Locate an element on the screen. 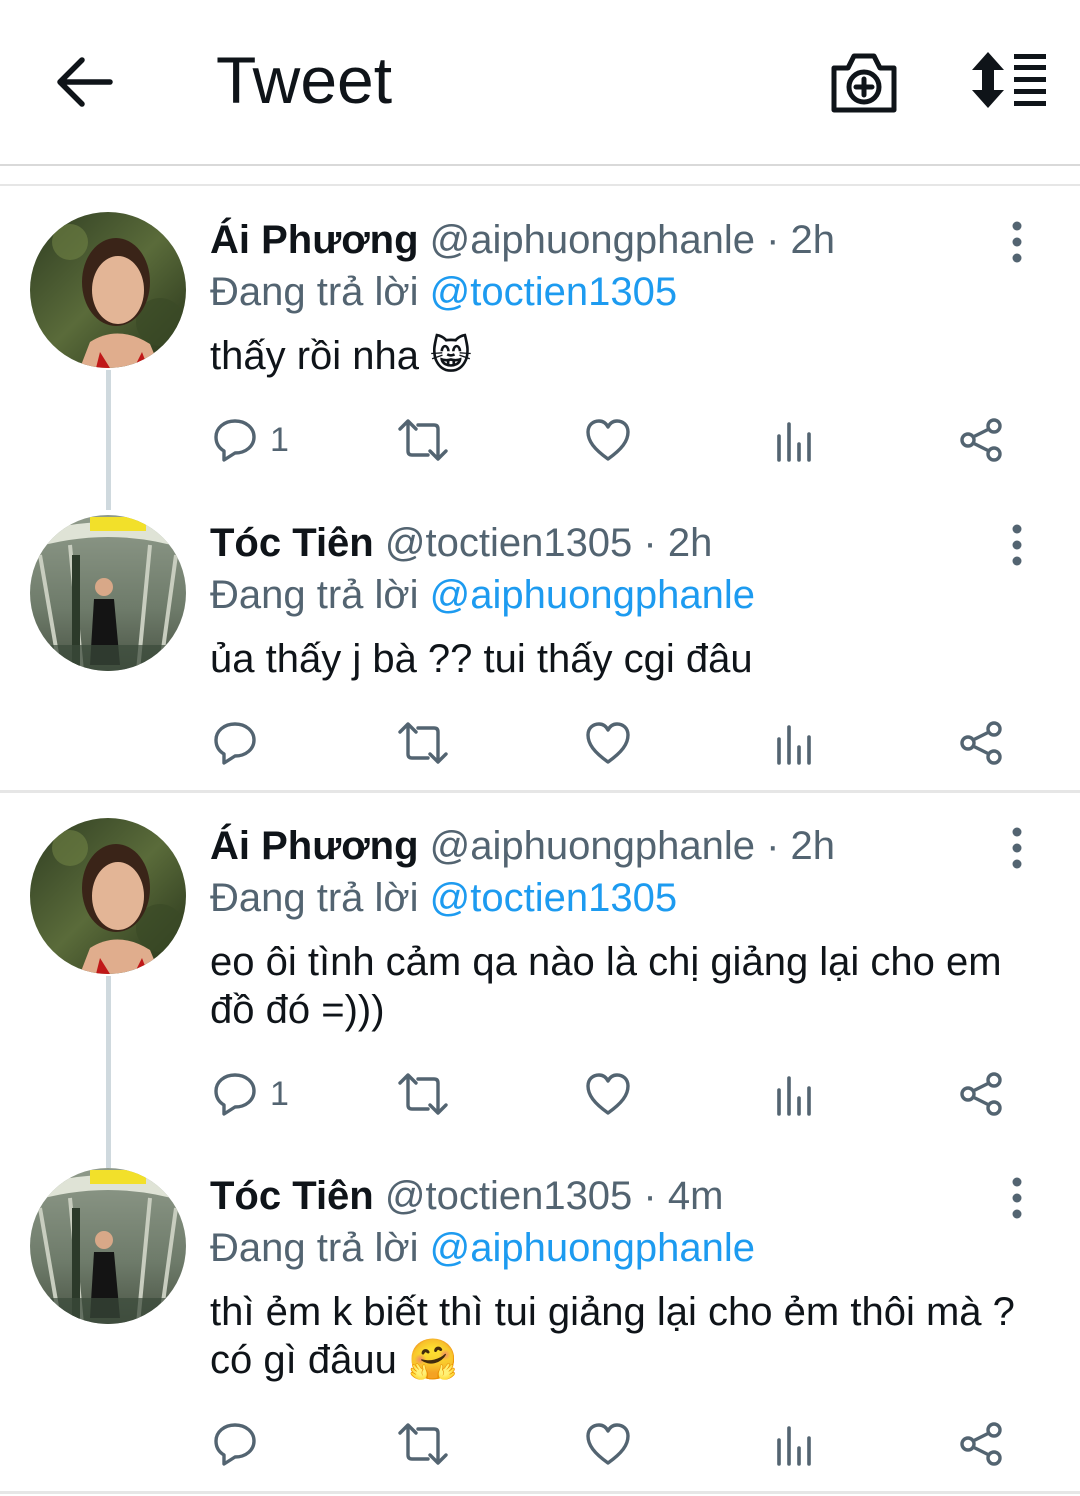  sort-thread-icon is located at coordinates (1009, 80).